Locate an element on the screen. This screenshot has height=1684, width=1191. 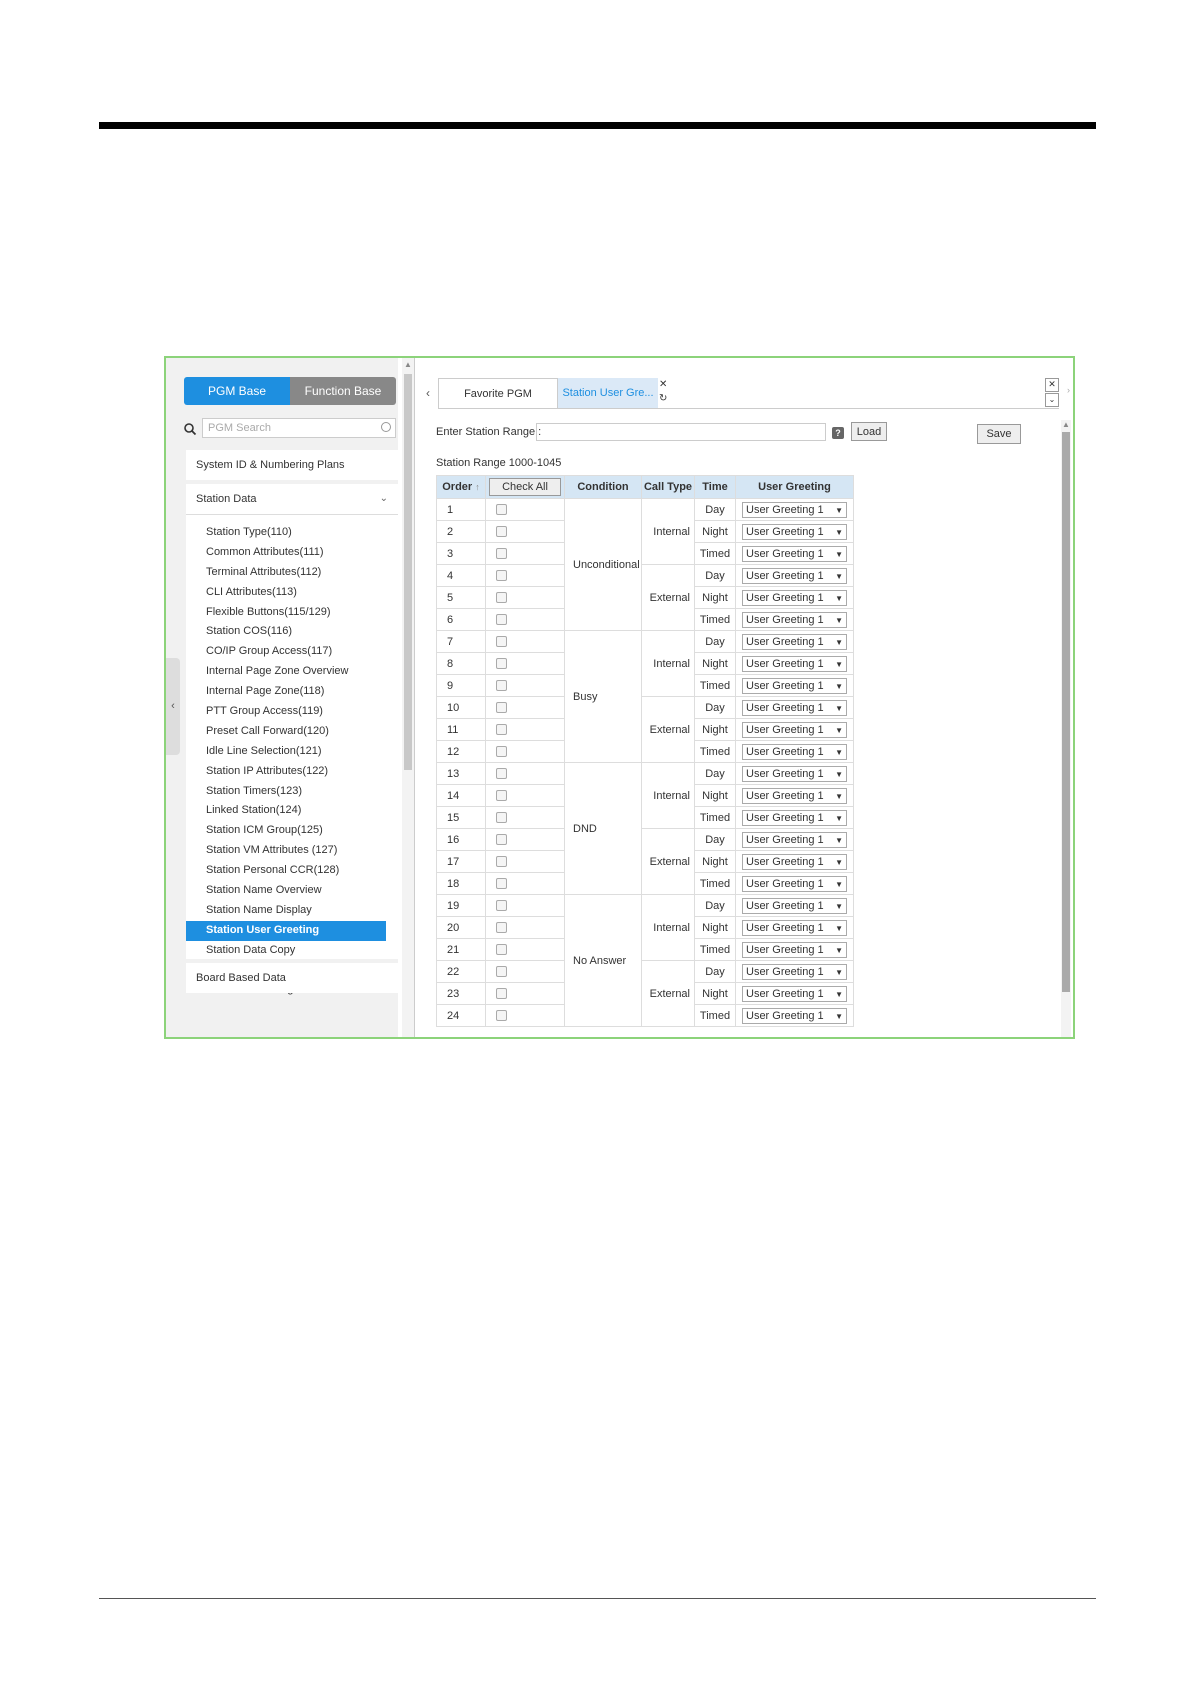
refresh-icon: ↻ is located at coordinates (663, 398).